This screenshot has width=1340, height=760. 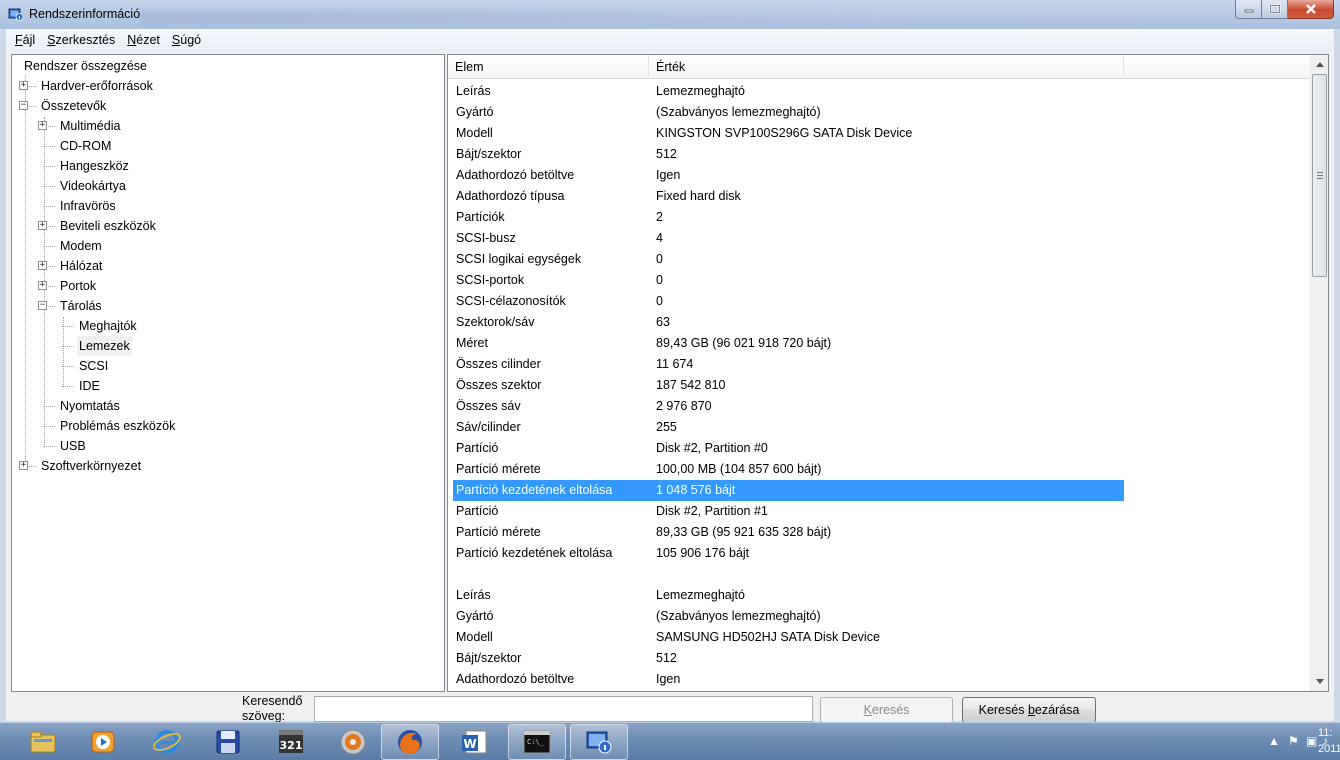 What do you see at coordinates (117, 426) in the screenshot?
I see `tree-item: Problémás eszközök` at bounding box center [117, 426].